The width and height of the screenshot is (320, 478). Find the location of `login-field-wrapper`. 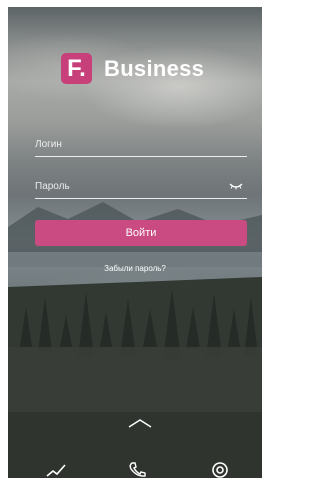

login-field-wrapper is located at coordinates (141, 144).